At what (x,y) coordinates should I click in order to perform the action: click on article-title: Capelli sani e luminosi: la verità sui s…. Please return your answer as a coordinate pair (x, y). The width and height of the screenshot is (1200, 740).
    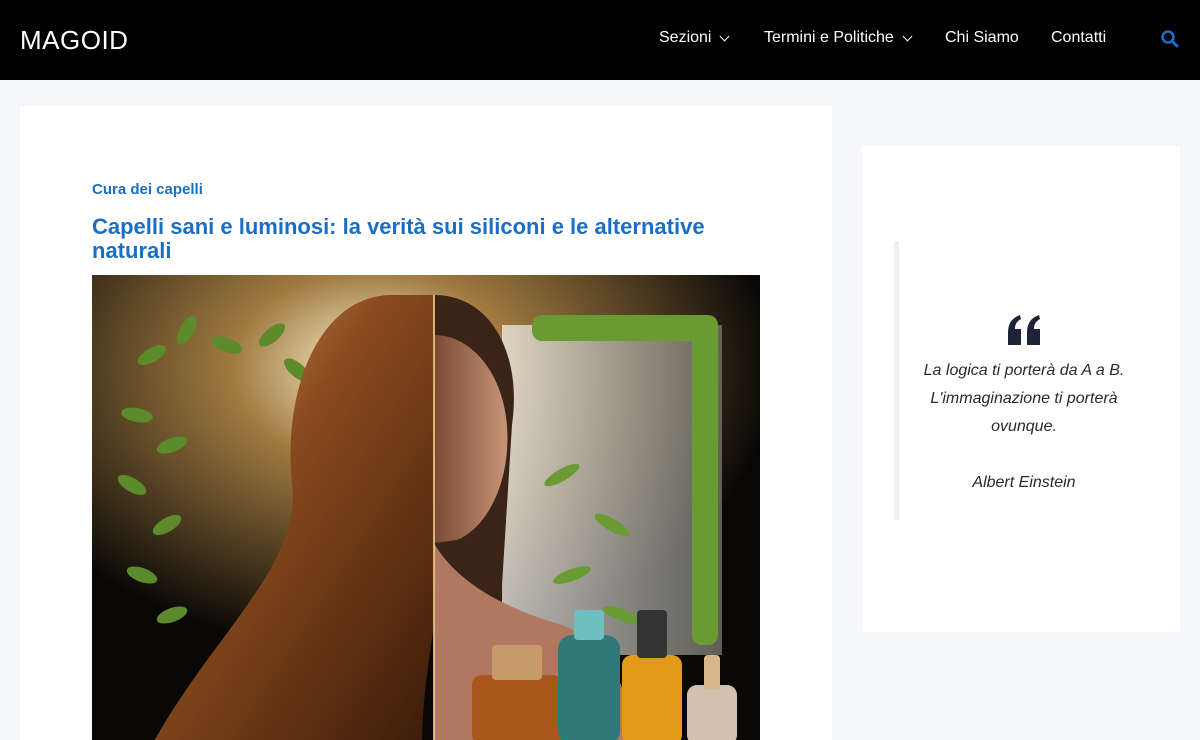
    Looking at the image, I should click on (432, 239).